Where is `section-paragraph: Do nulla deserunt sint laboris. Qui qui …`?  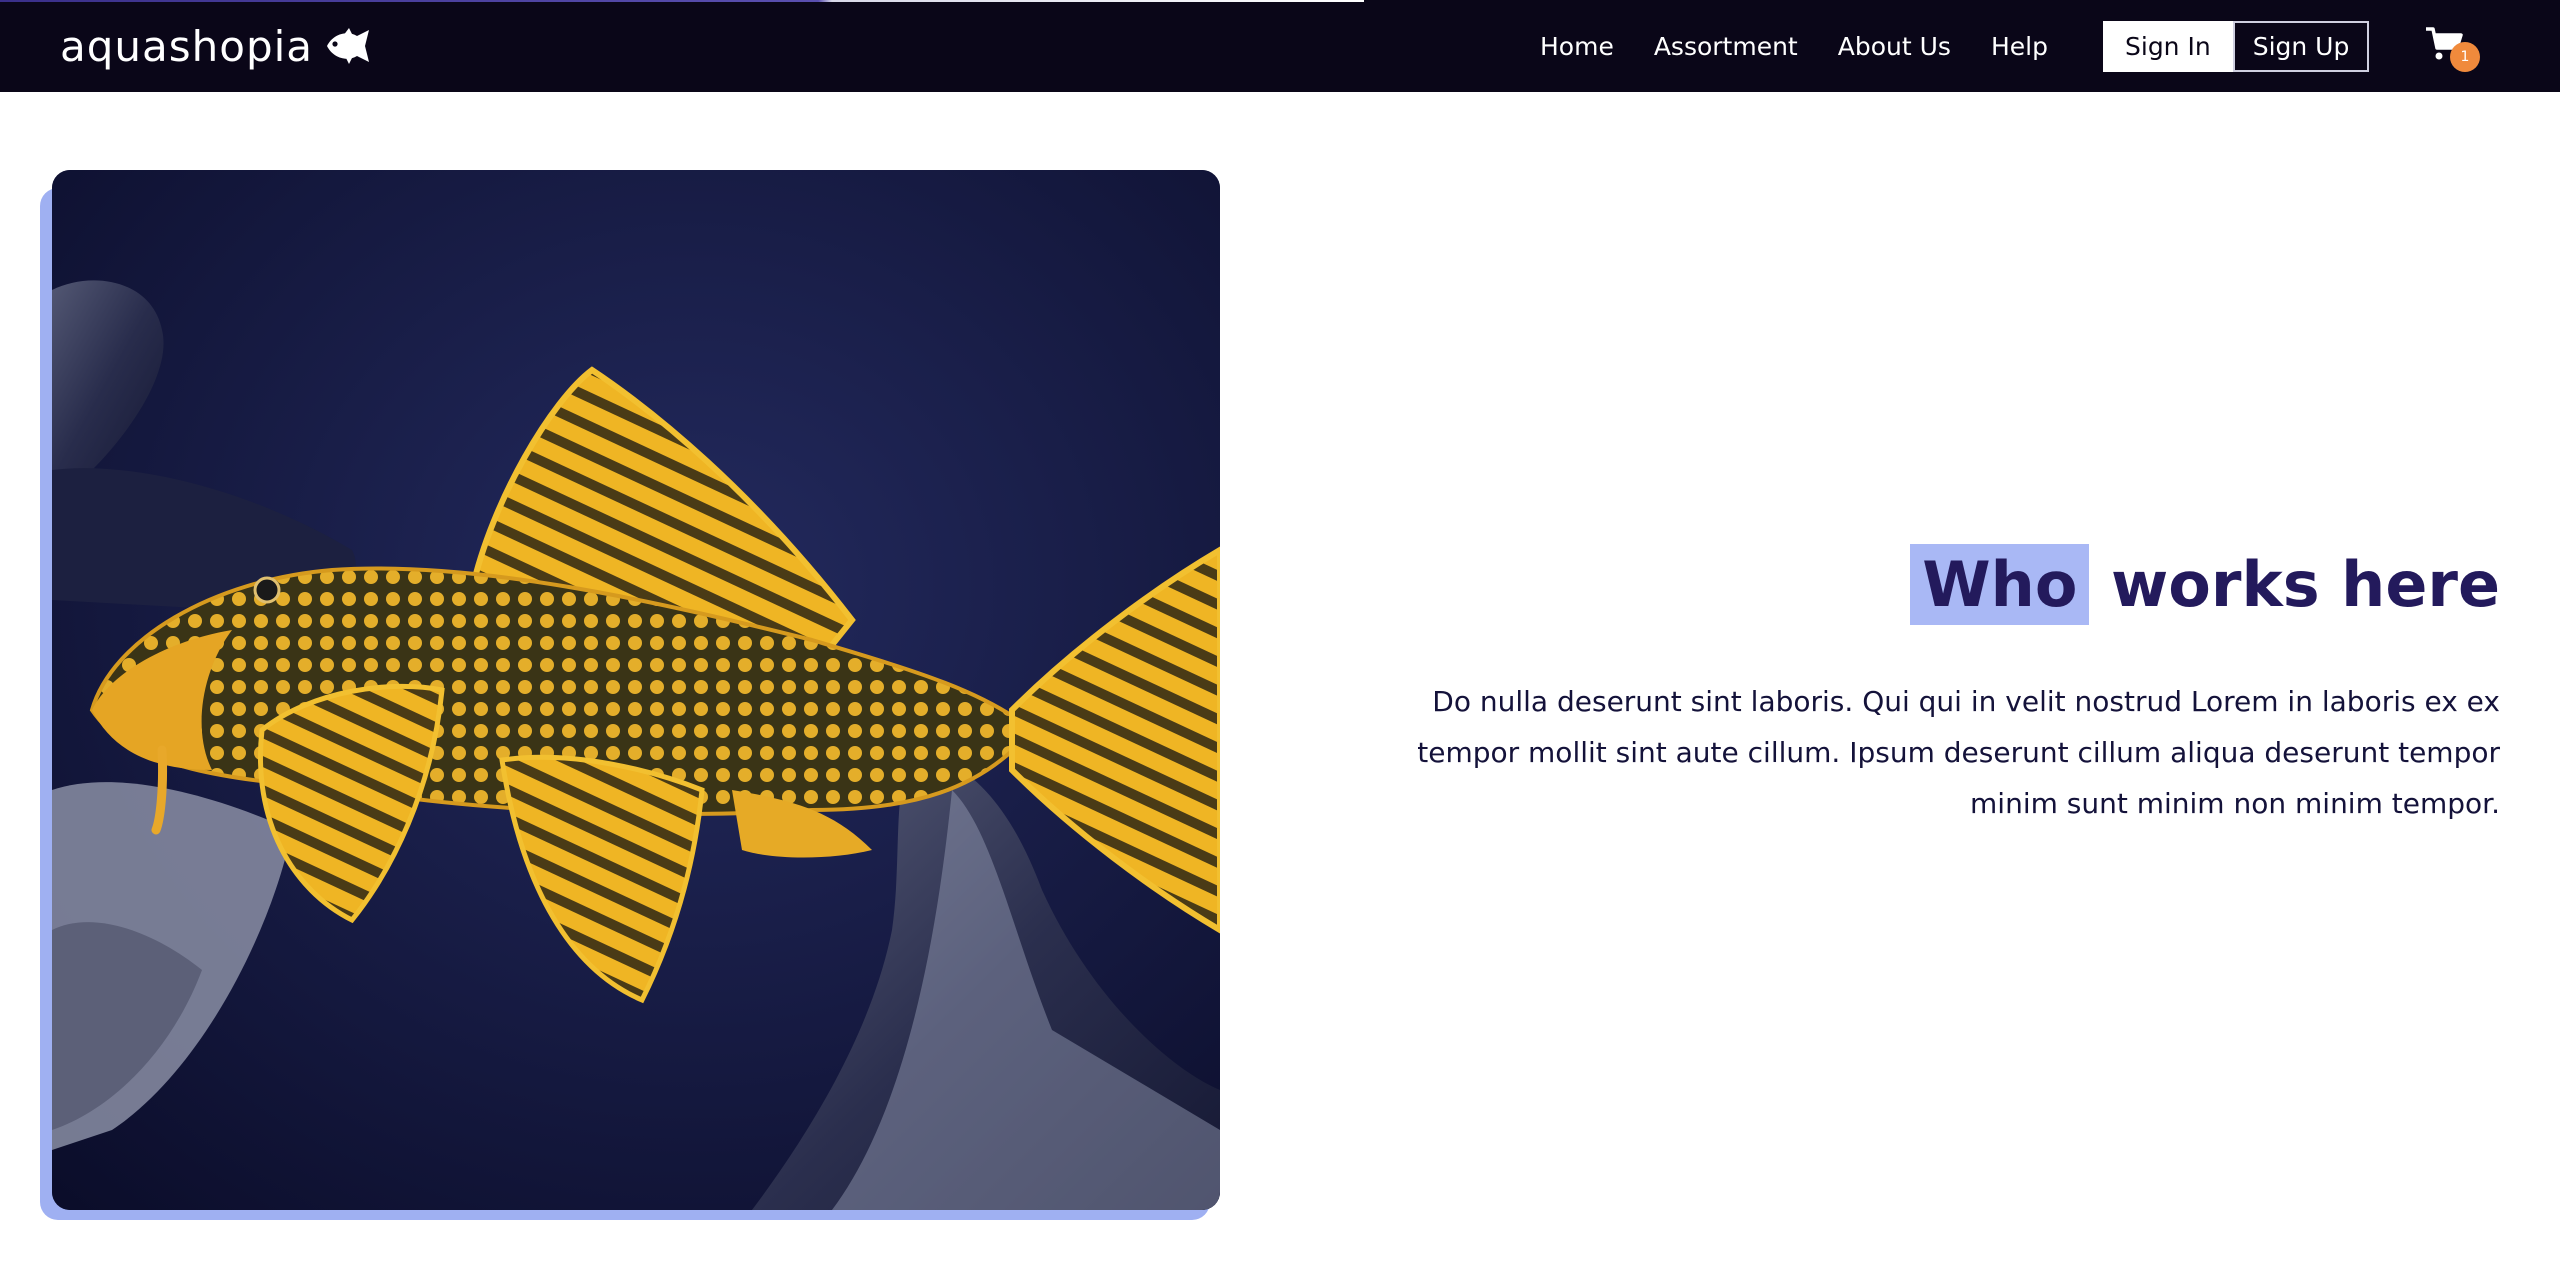
section-paragraph: Do nulla deserunt sint laboris. Qui qui … is located at coordinates (1958, 752).